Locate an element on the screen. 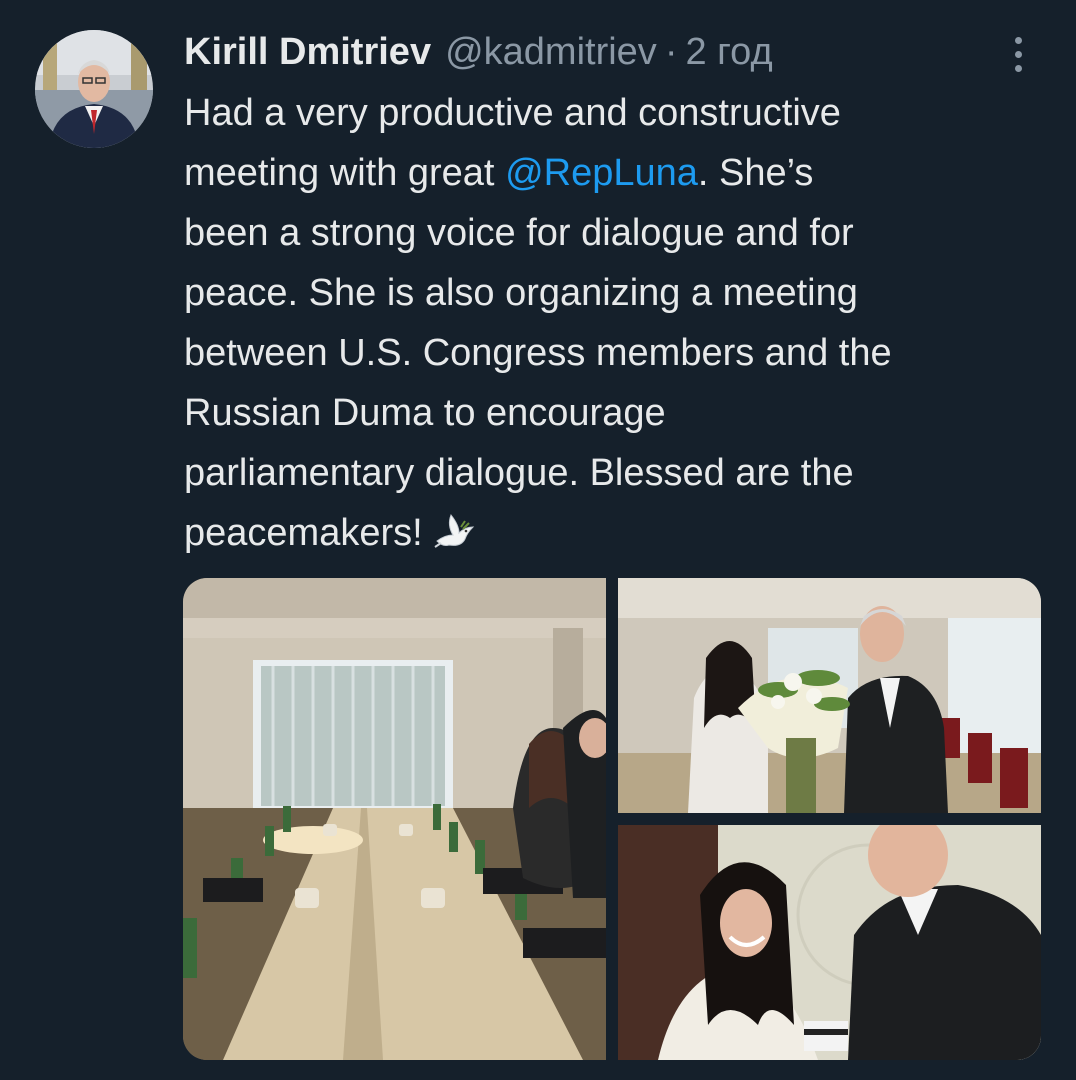  dove-icon is located at coordinates (454, 539).